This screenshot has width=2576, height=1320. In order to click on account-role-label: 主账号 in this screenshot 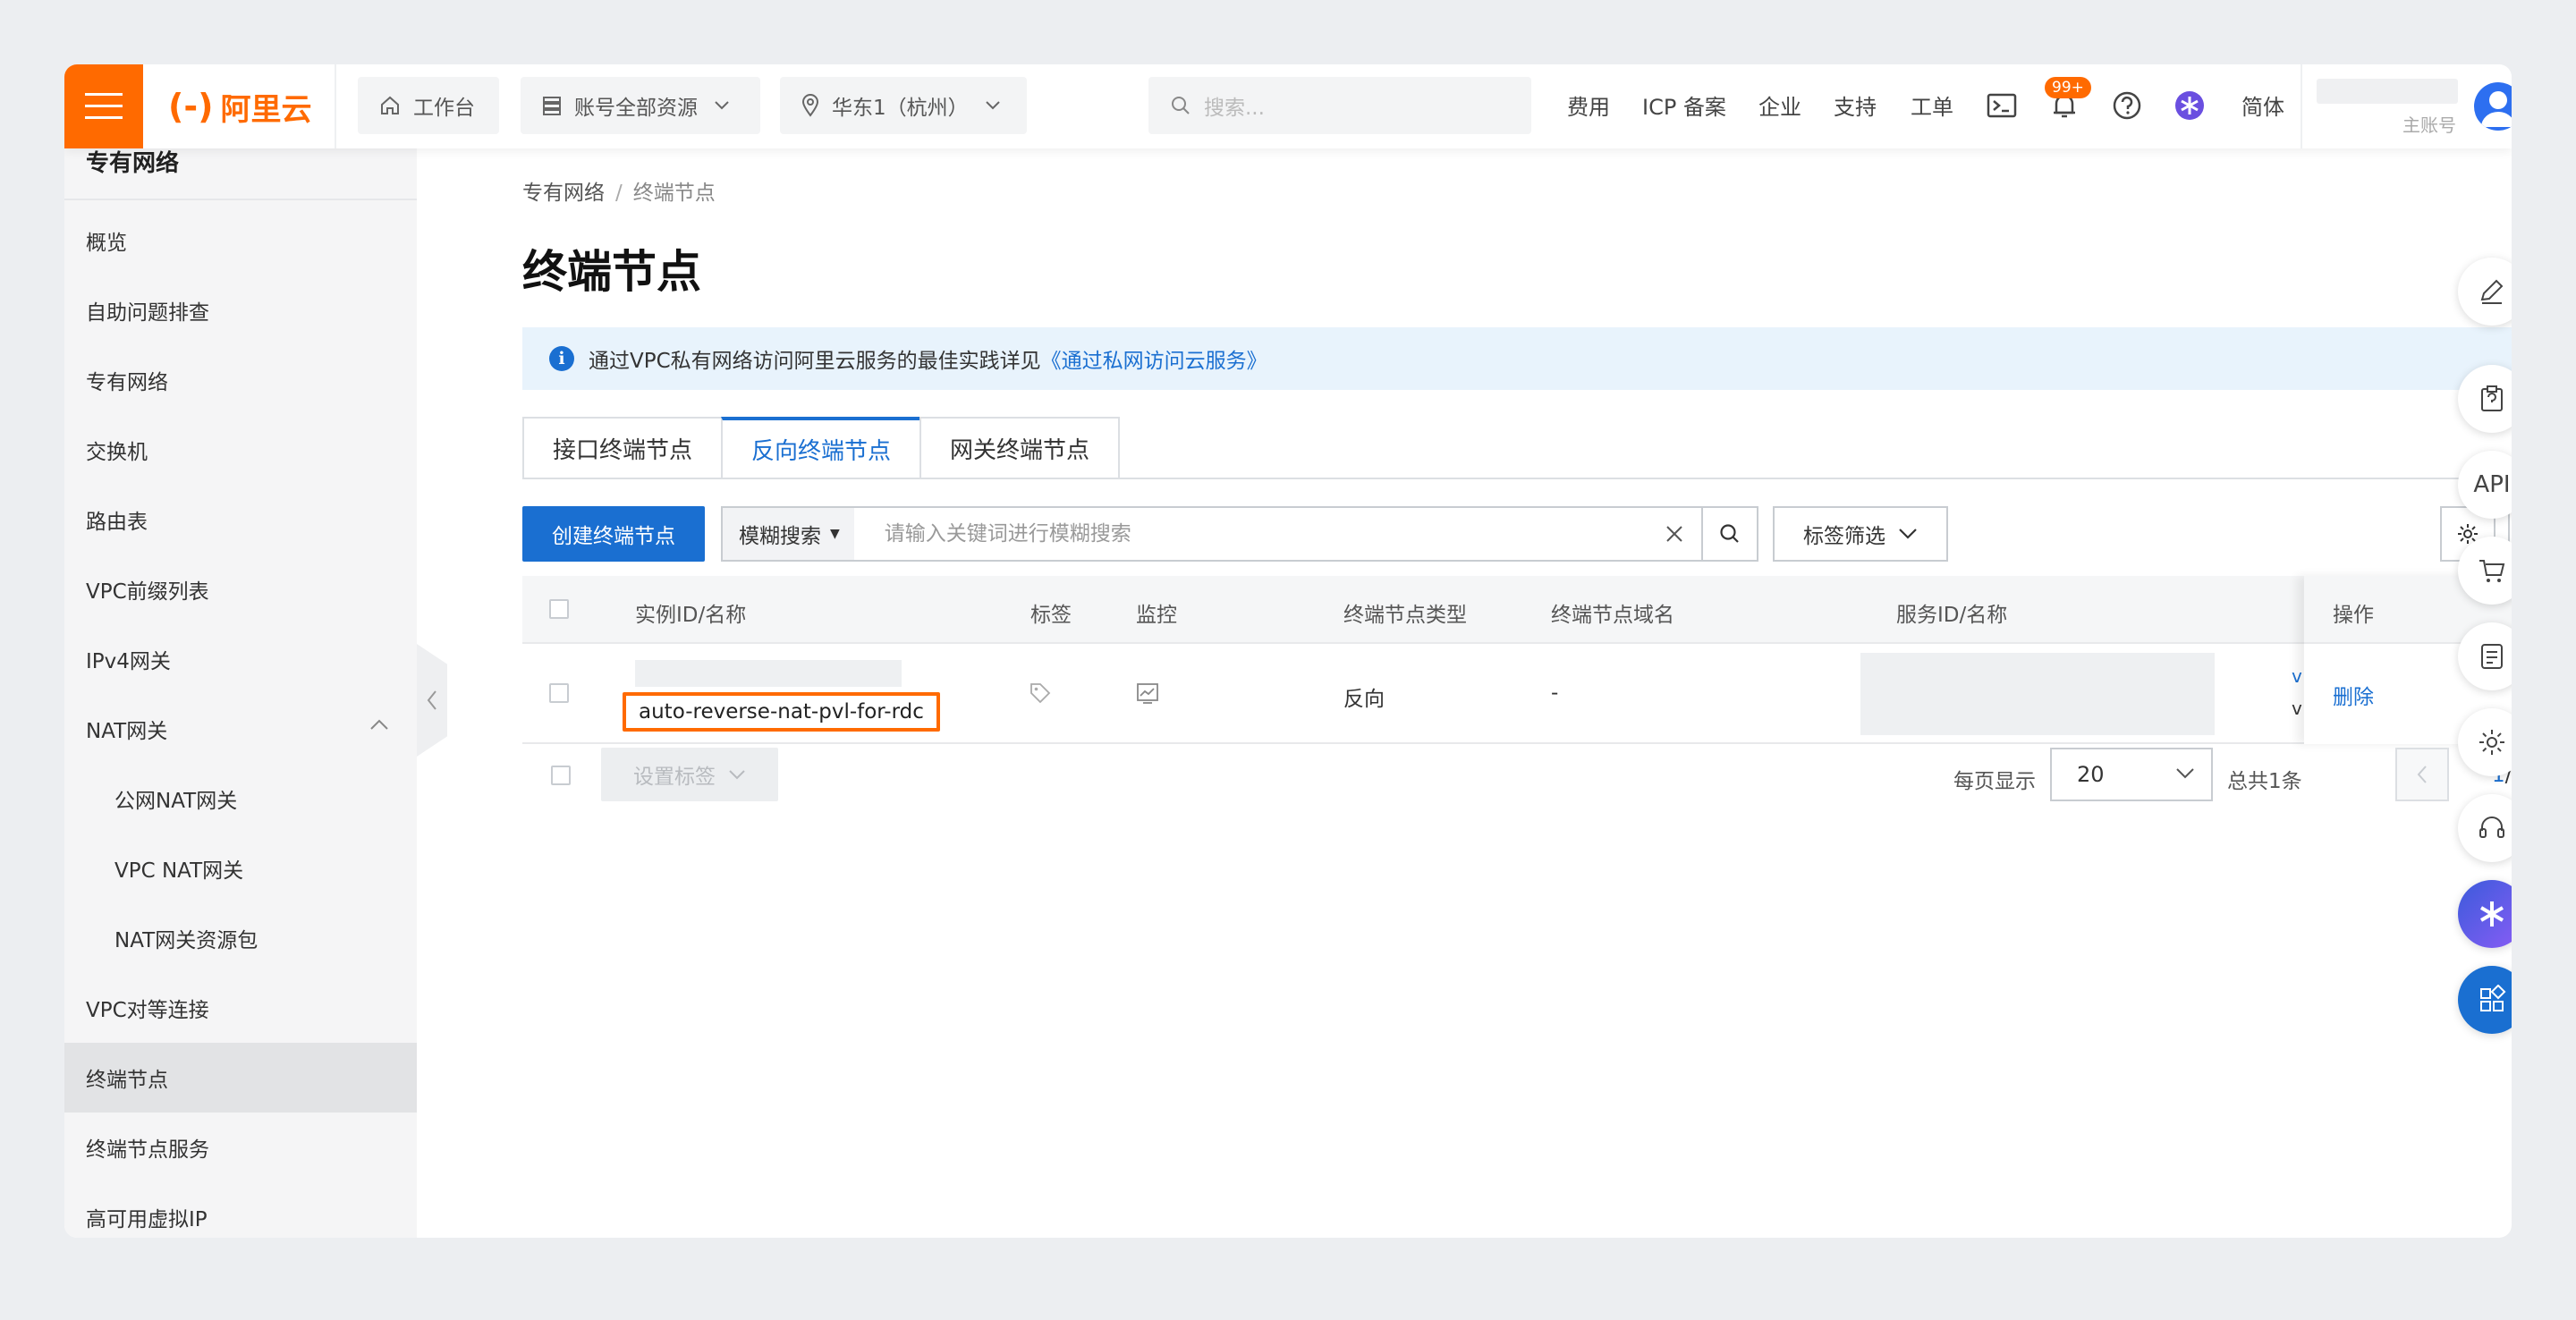, I will do `click(2429, 125)`.